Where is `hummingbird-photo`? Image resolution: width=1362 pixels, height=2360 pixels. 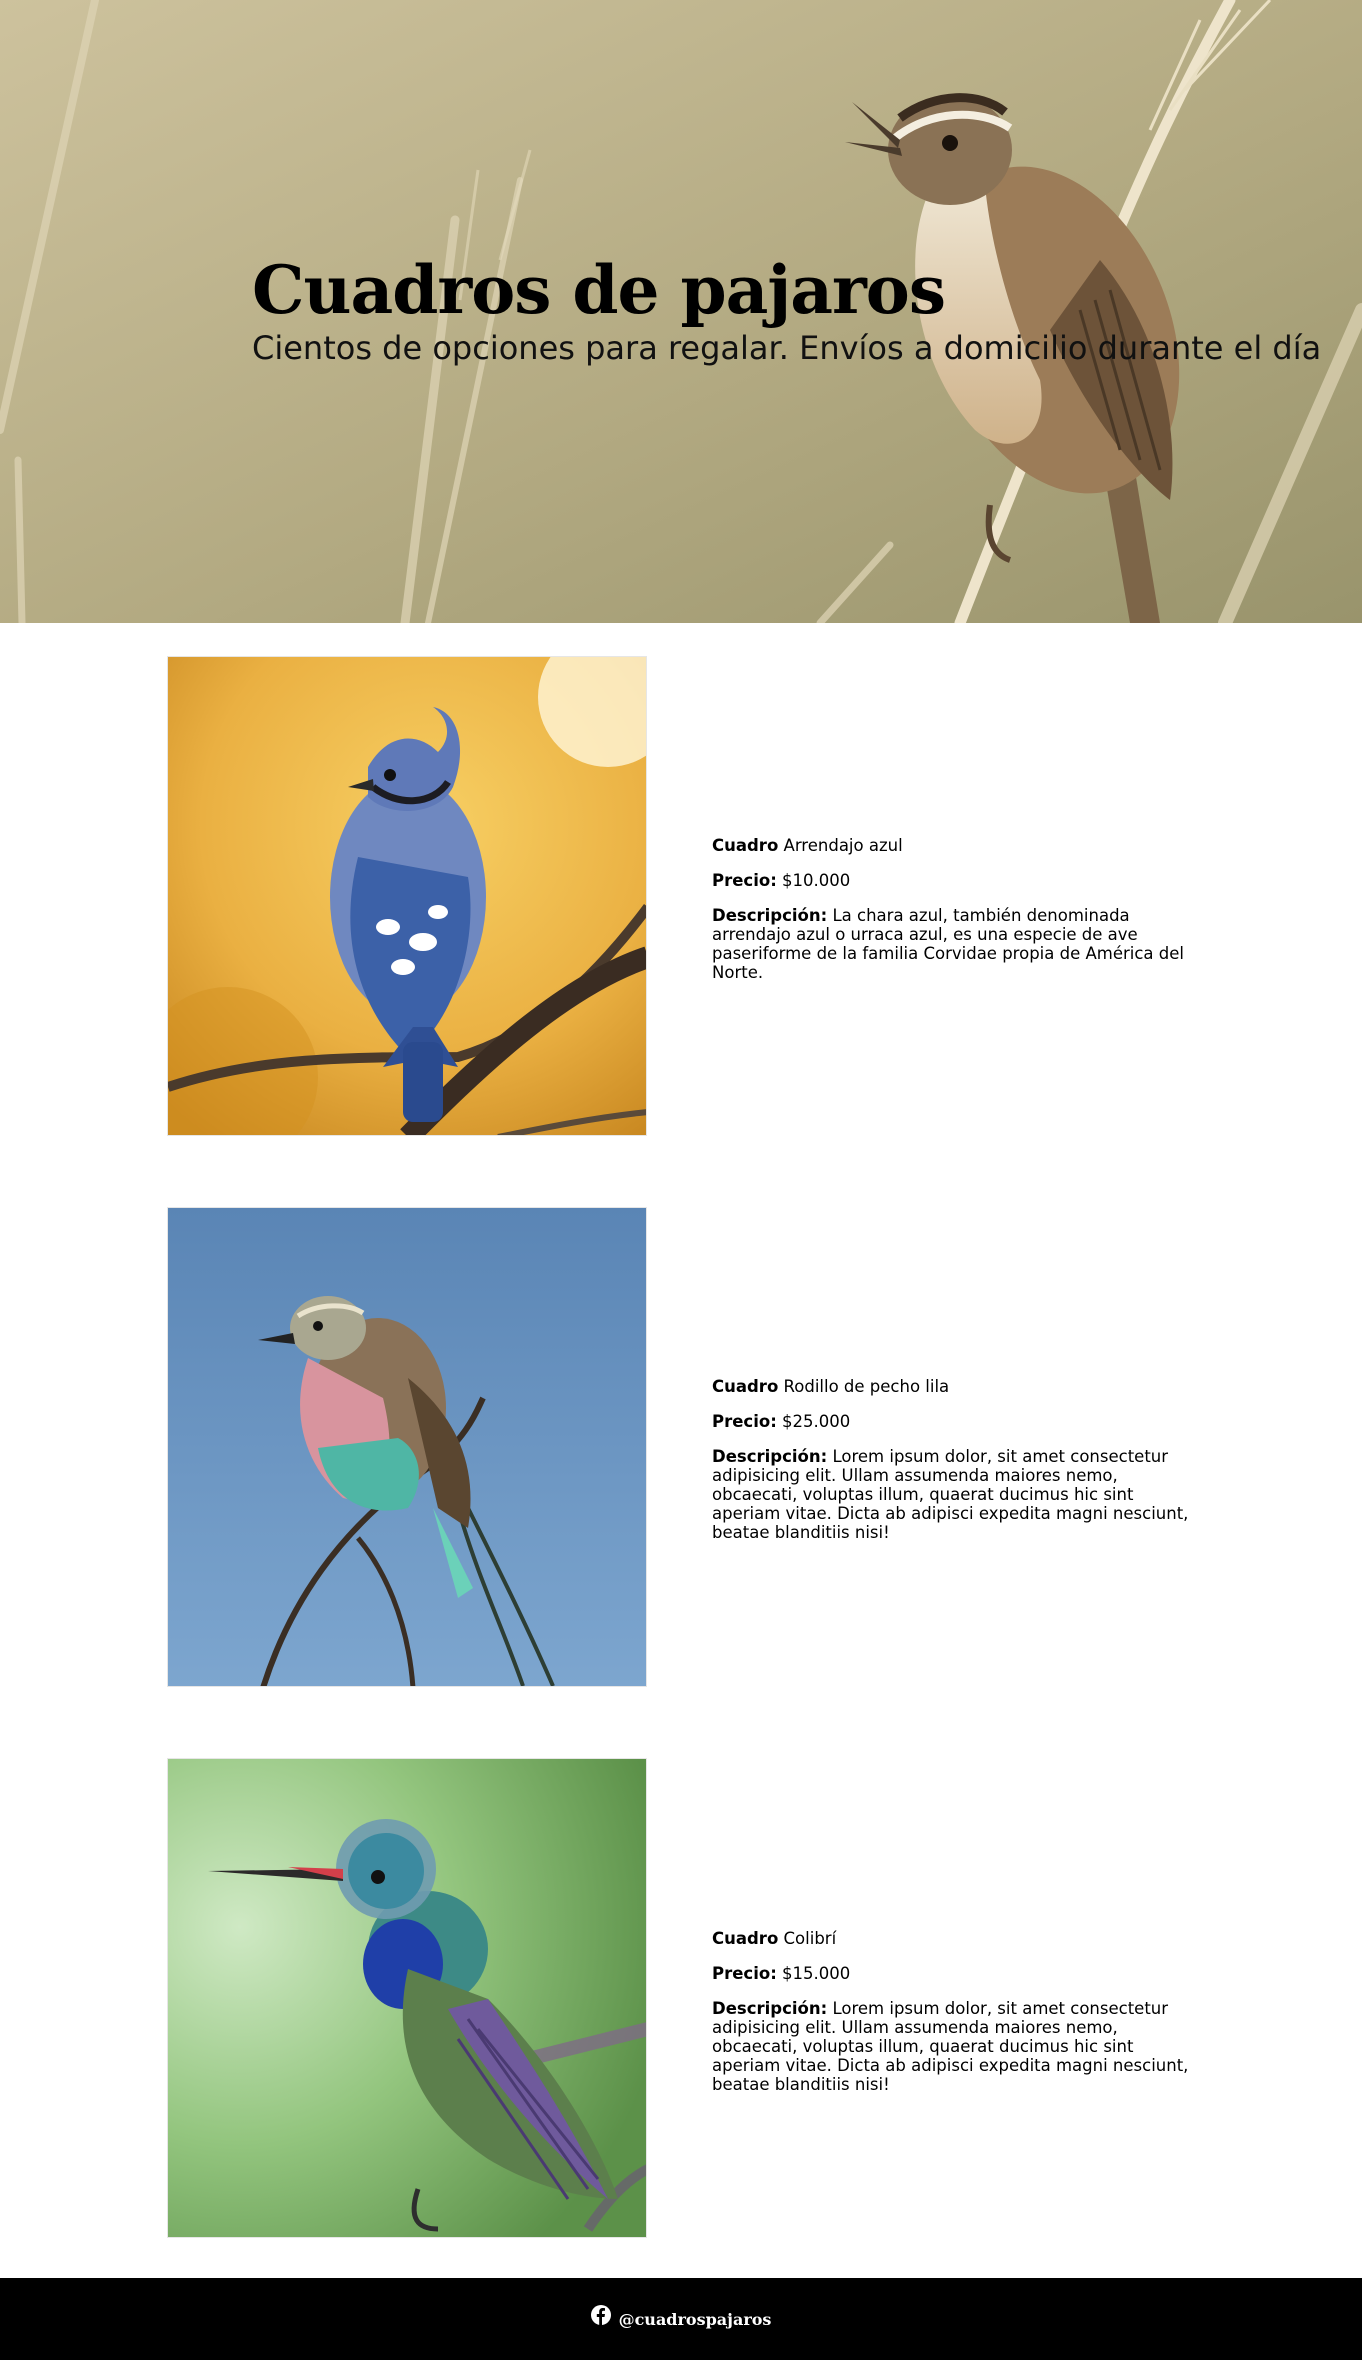
hummingbird-photo is located at coordinates (407, 1998).